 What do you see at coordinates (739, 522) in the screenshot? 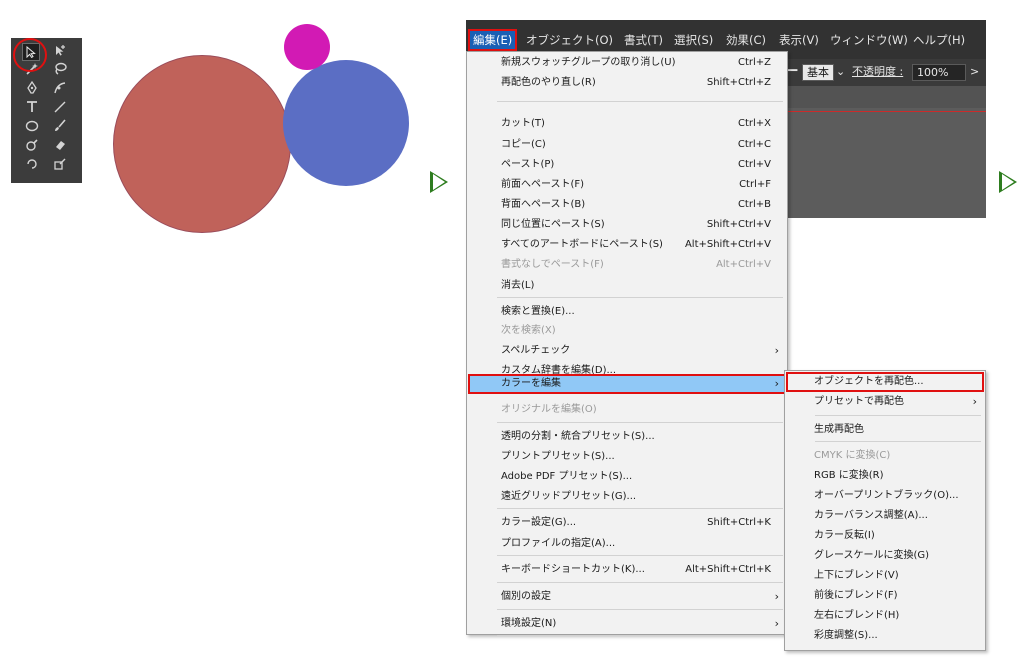
I see `menu-item-shortcut: Shift+Ctrl+K` at bounding box center [739, 522].